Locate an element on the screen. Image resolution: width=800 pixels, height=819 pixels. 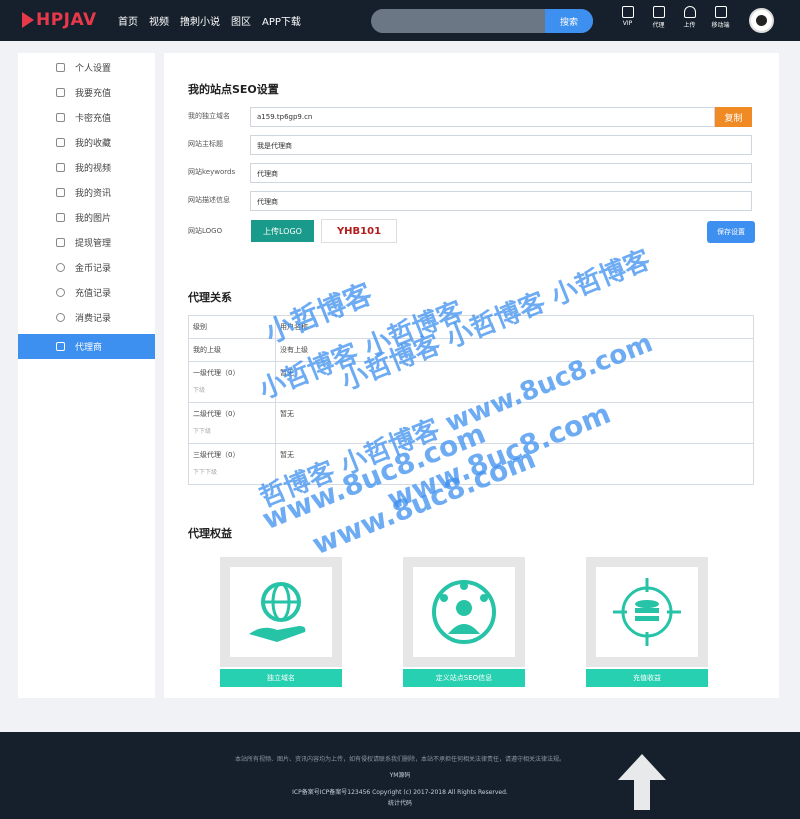
image-icon is located at coordinates (60, 217).